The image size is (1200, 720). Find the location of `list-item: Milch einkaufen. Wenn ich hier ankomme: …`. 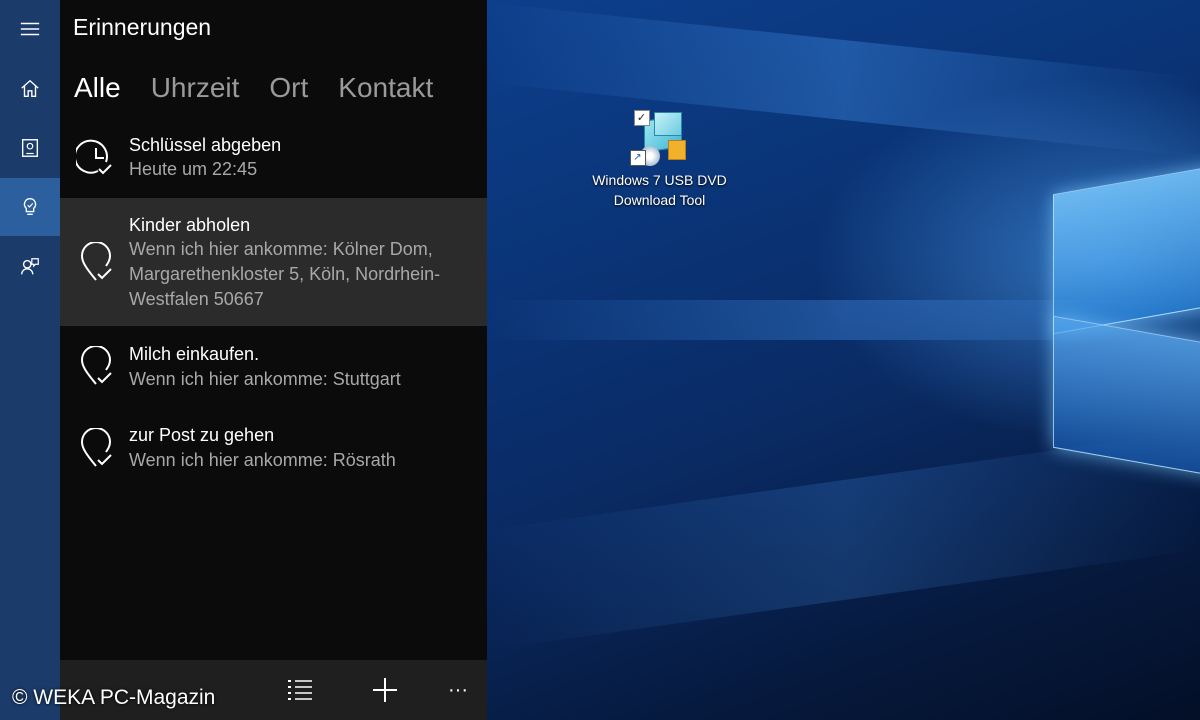

list-item: Milch einkaufen. Wenn ich hier ankomme: … is located at coordinates (273, 369).